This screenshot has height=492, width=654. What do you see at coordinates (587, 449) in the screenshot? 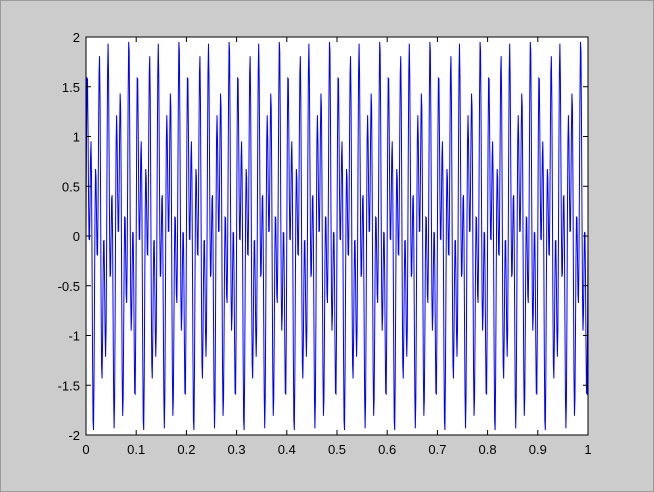
I see `x-tick-label: 1` at bounding box center [587, 449].